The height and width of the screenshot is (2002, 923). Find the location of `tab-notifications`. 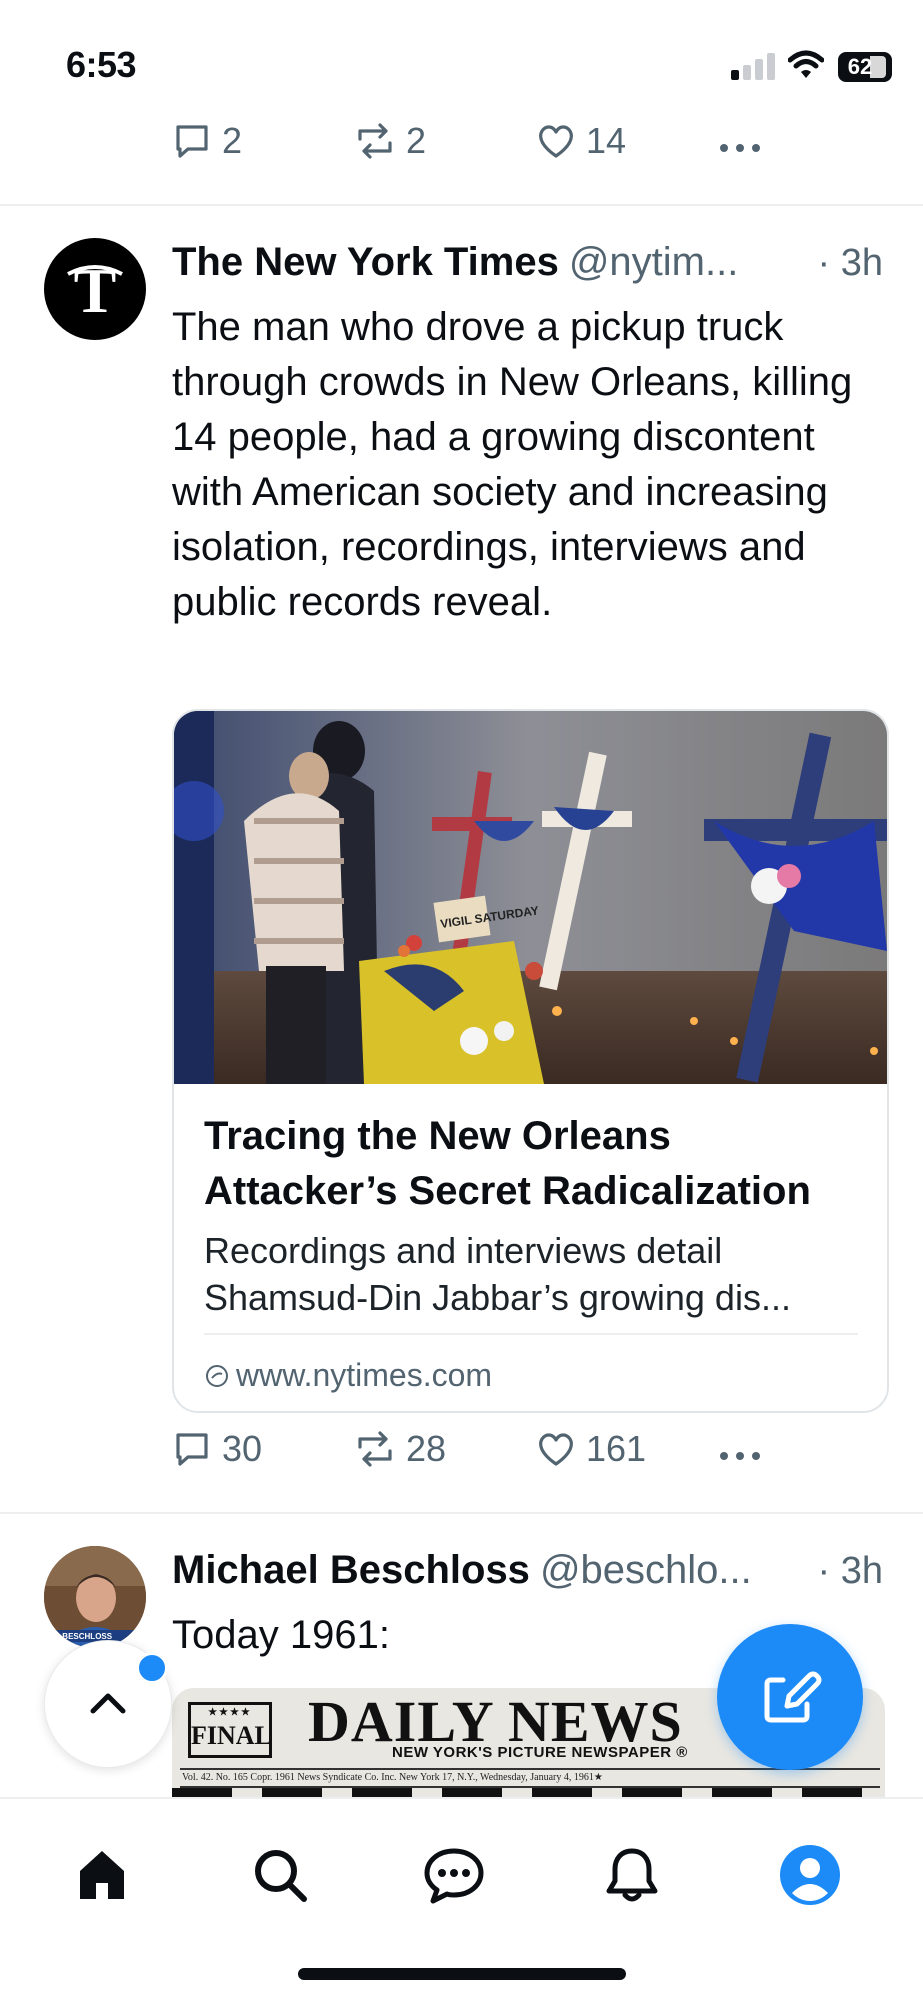

tab-notifications is located at coordinates (632, 1875).